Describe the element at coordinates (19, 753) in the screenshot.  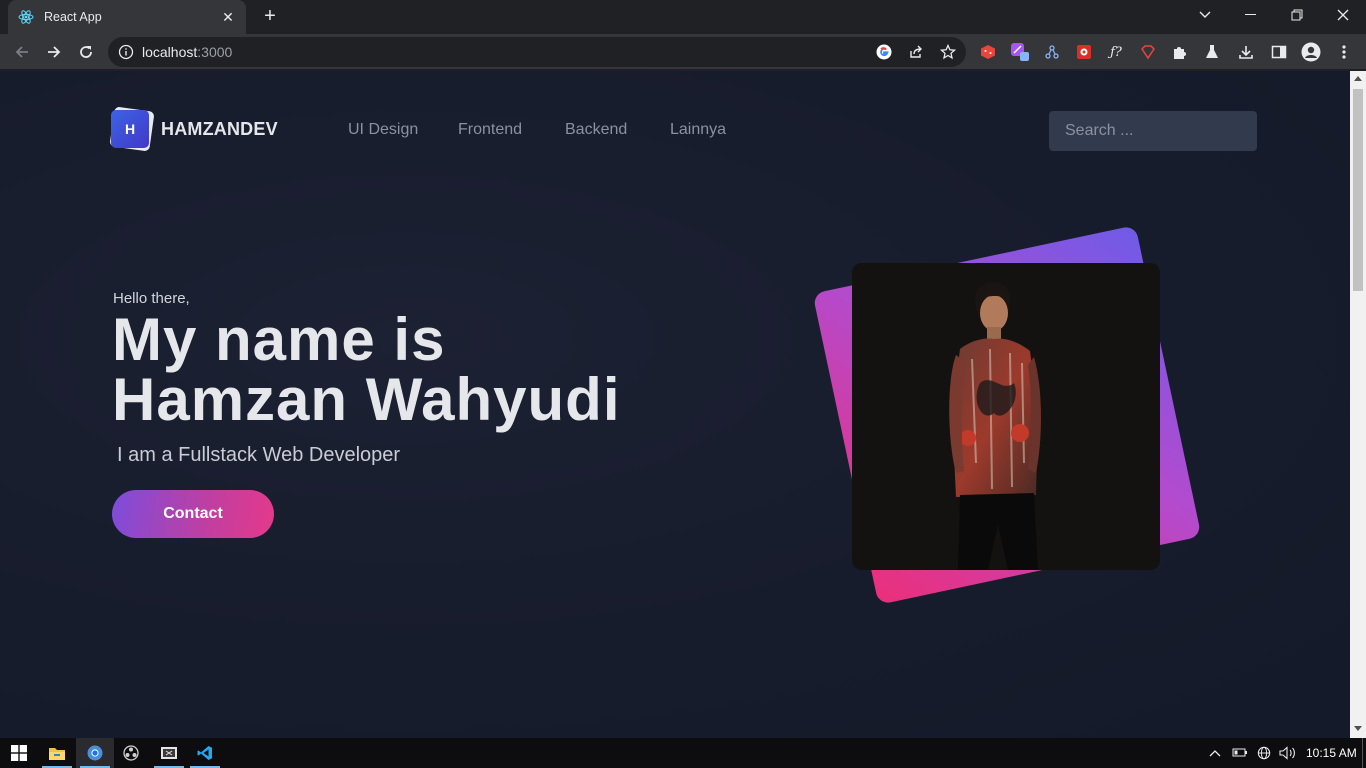
I see `windows-start-icon` at that location.